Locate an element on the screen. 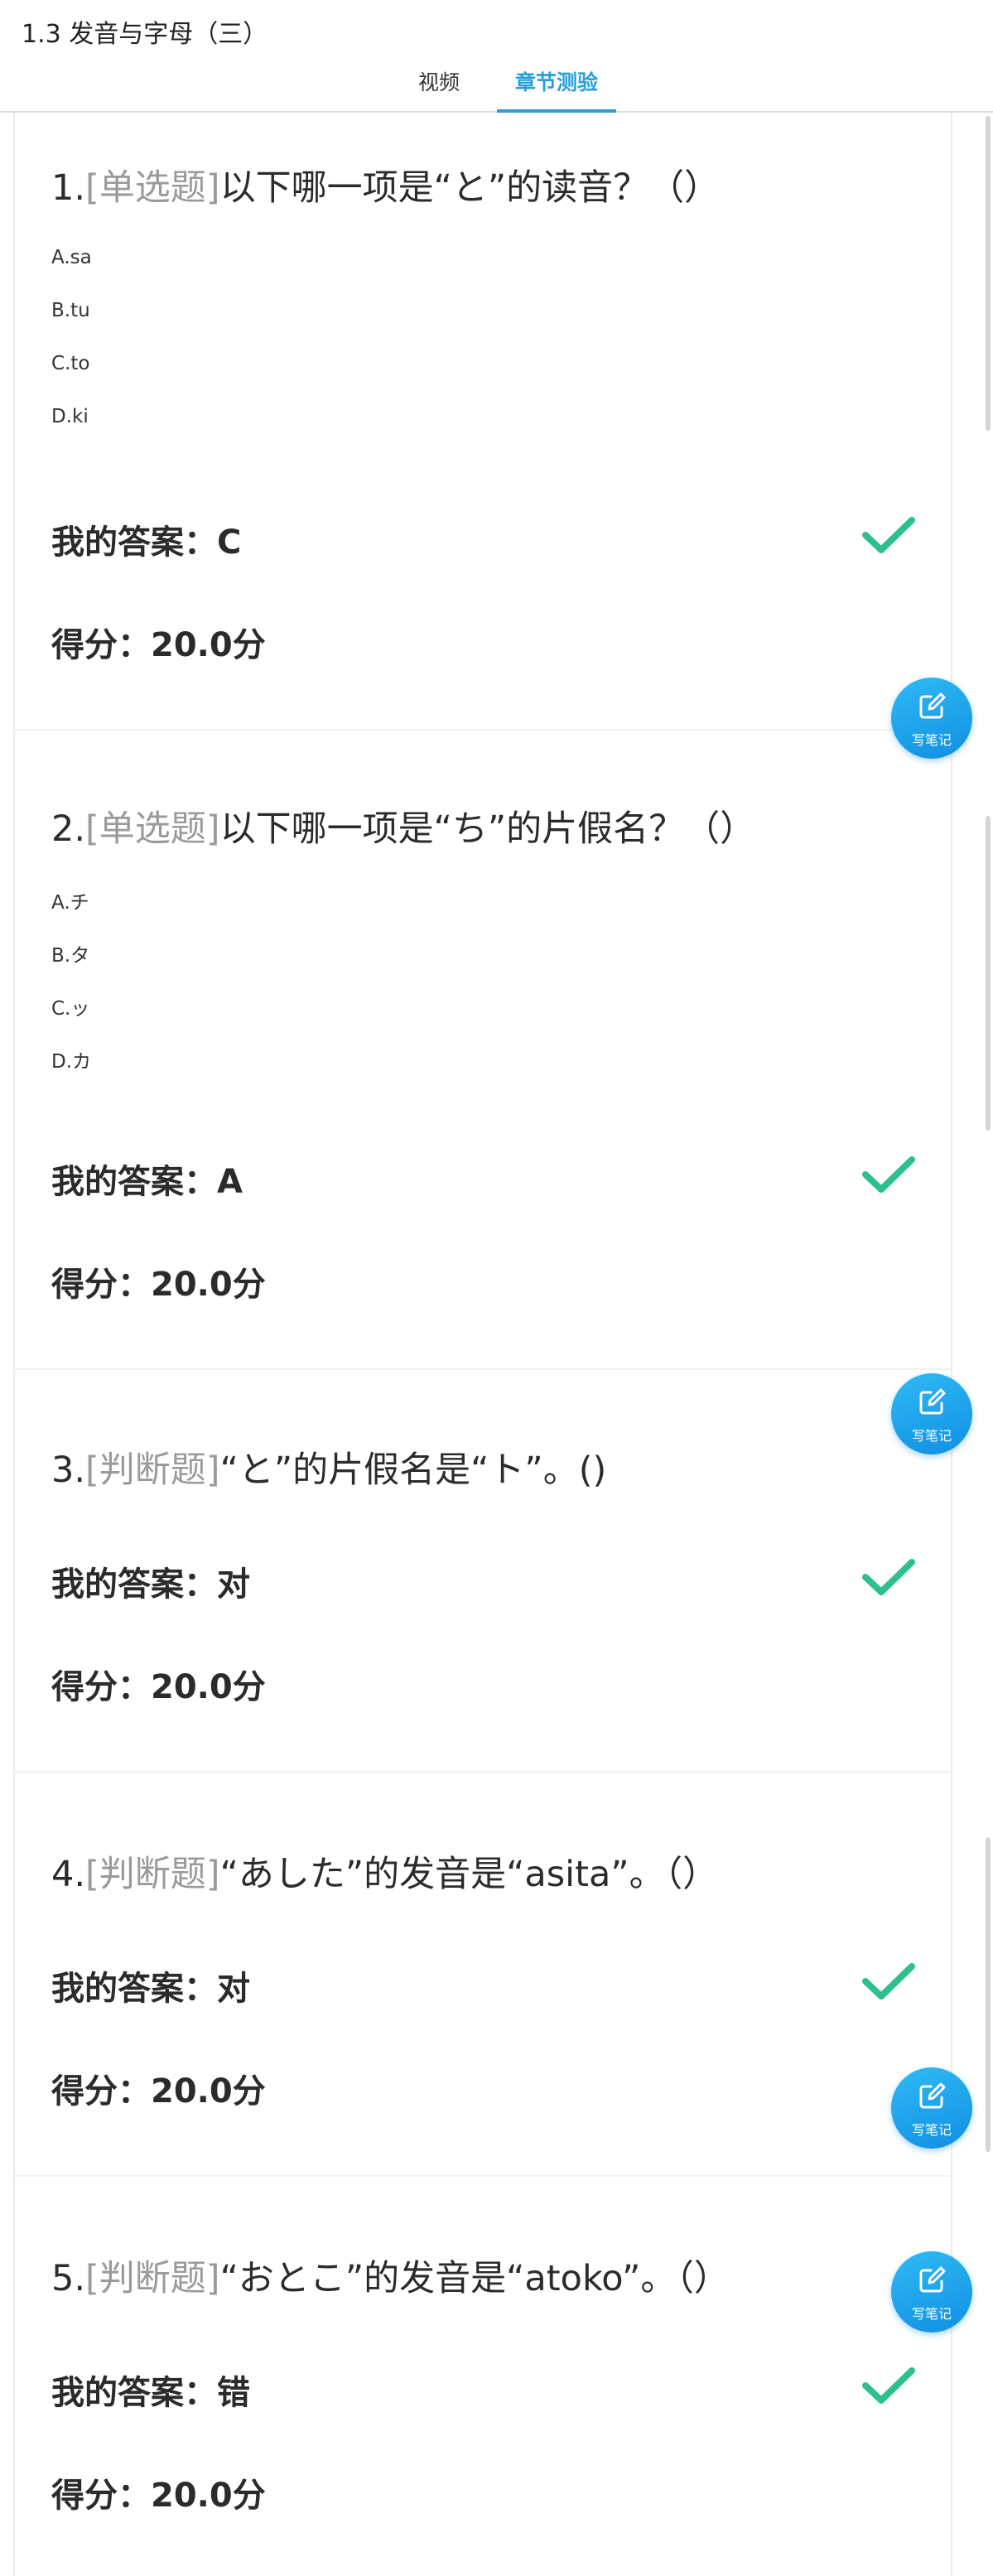 The height and width of the screenshot is (2576, 993). option-b: B.タ is located at coordinates (70, 956).